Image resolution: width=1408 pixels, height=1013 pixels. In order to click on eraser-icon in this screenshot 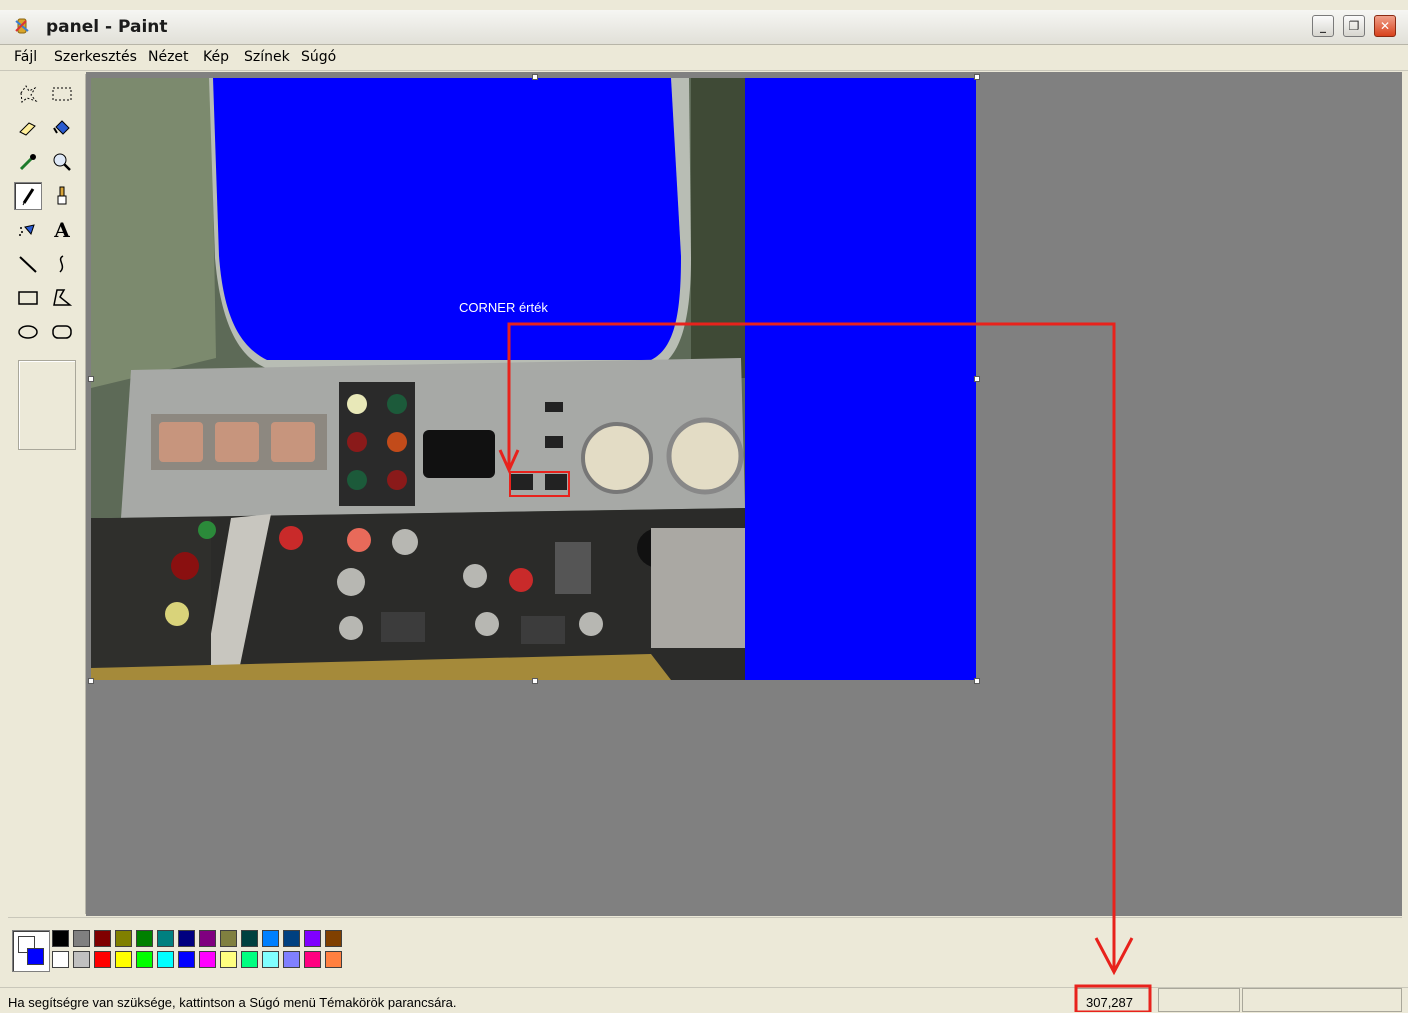, I will do `click(27, 129)`.